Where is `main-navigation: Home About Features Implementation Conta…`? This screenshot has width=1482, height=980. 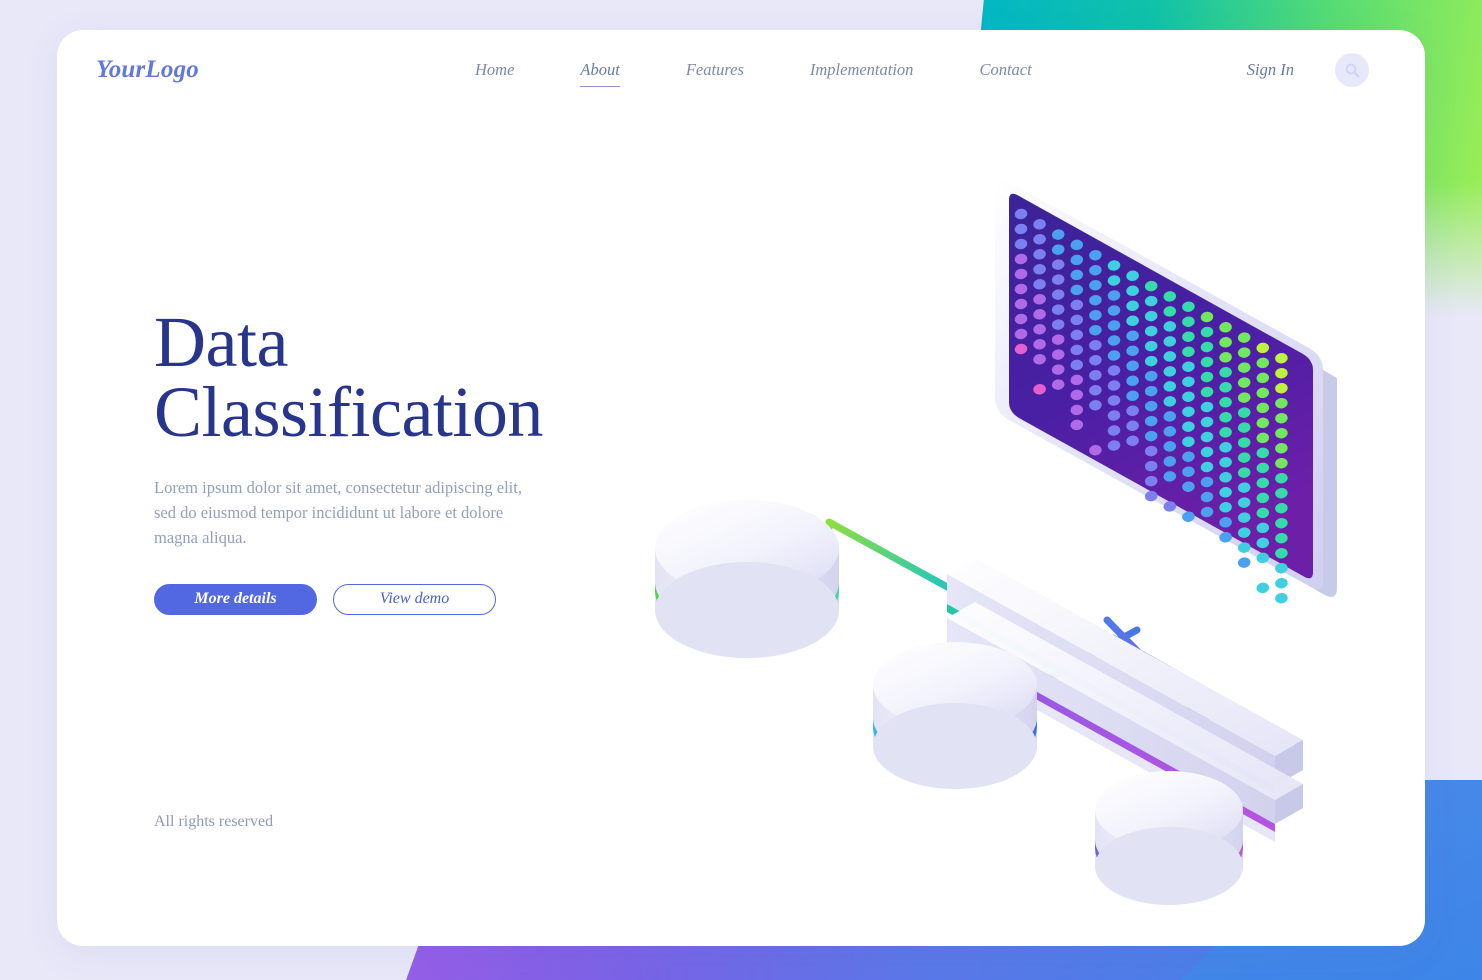 main-navigation: Home About Features Implementation Conta… is located at coordinates (786, 73).